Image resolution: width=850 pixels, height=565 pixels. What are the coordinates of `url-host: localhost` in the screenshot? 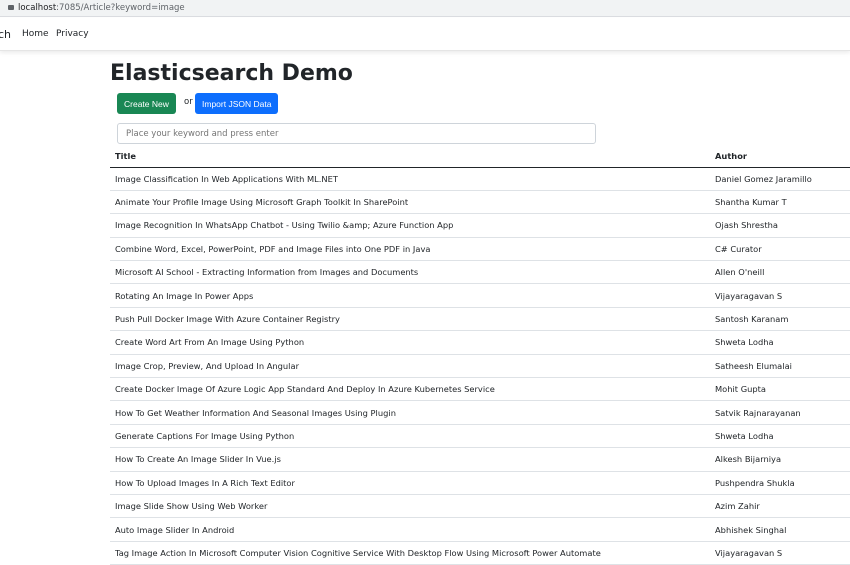 It's located at (37, 8).